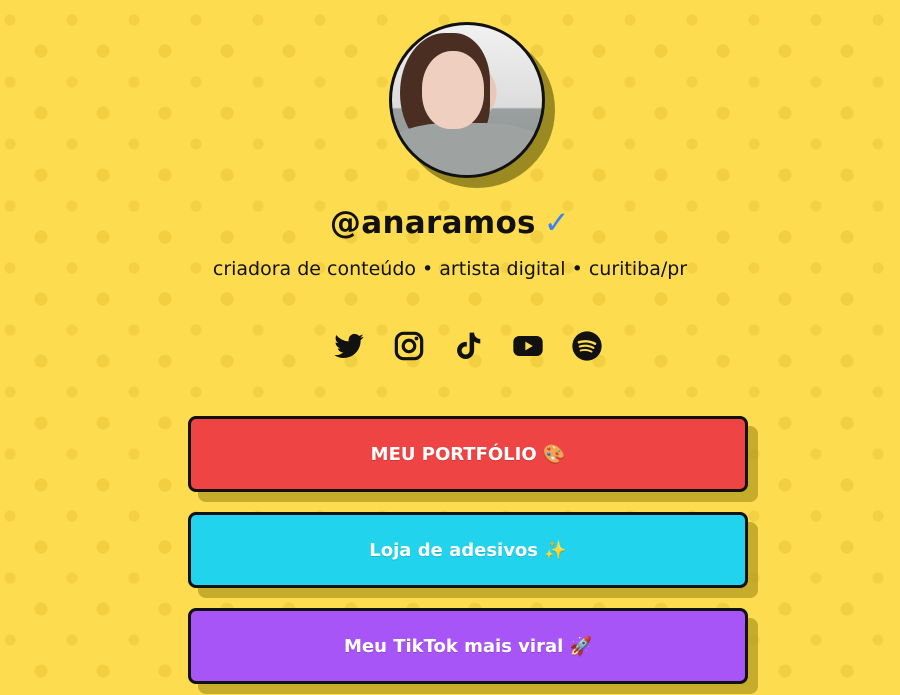 The width and height of the screenshot is (900, 695). I want to click on avatar-sweater, so click(467, 149).